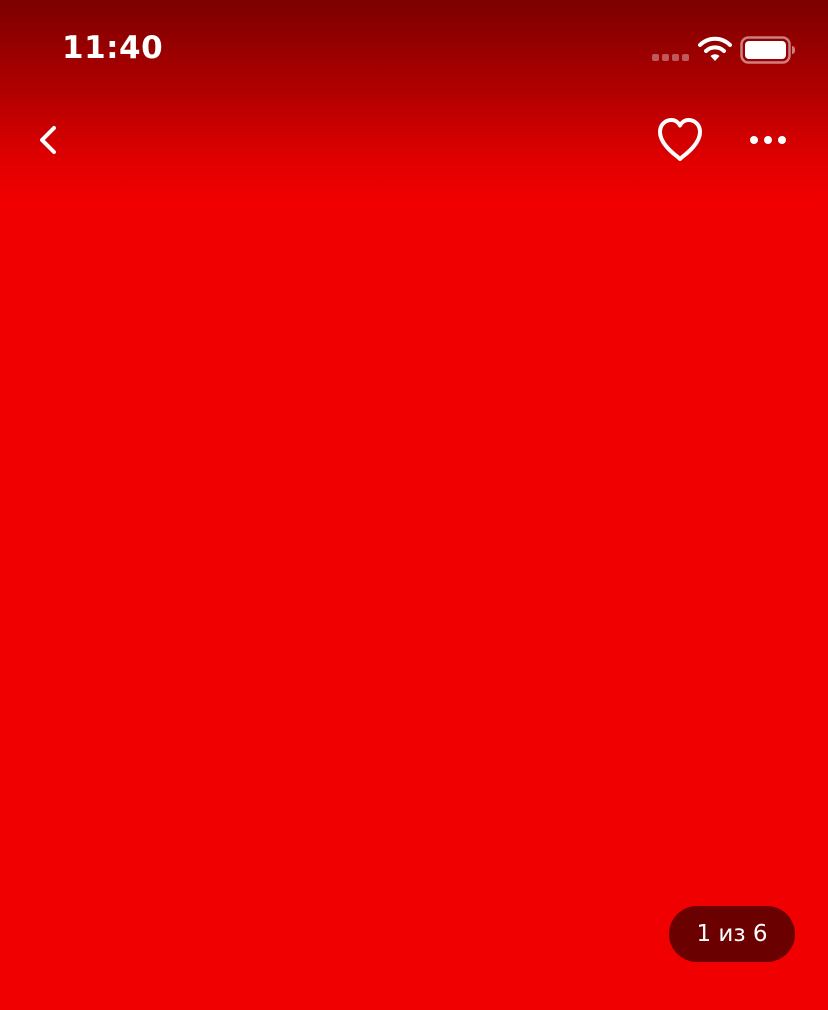  I want to click on wifi-icon, so click(715, 49).